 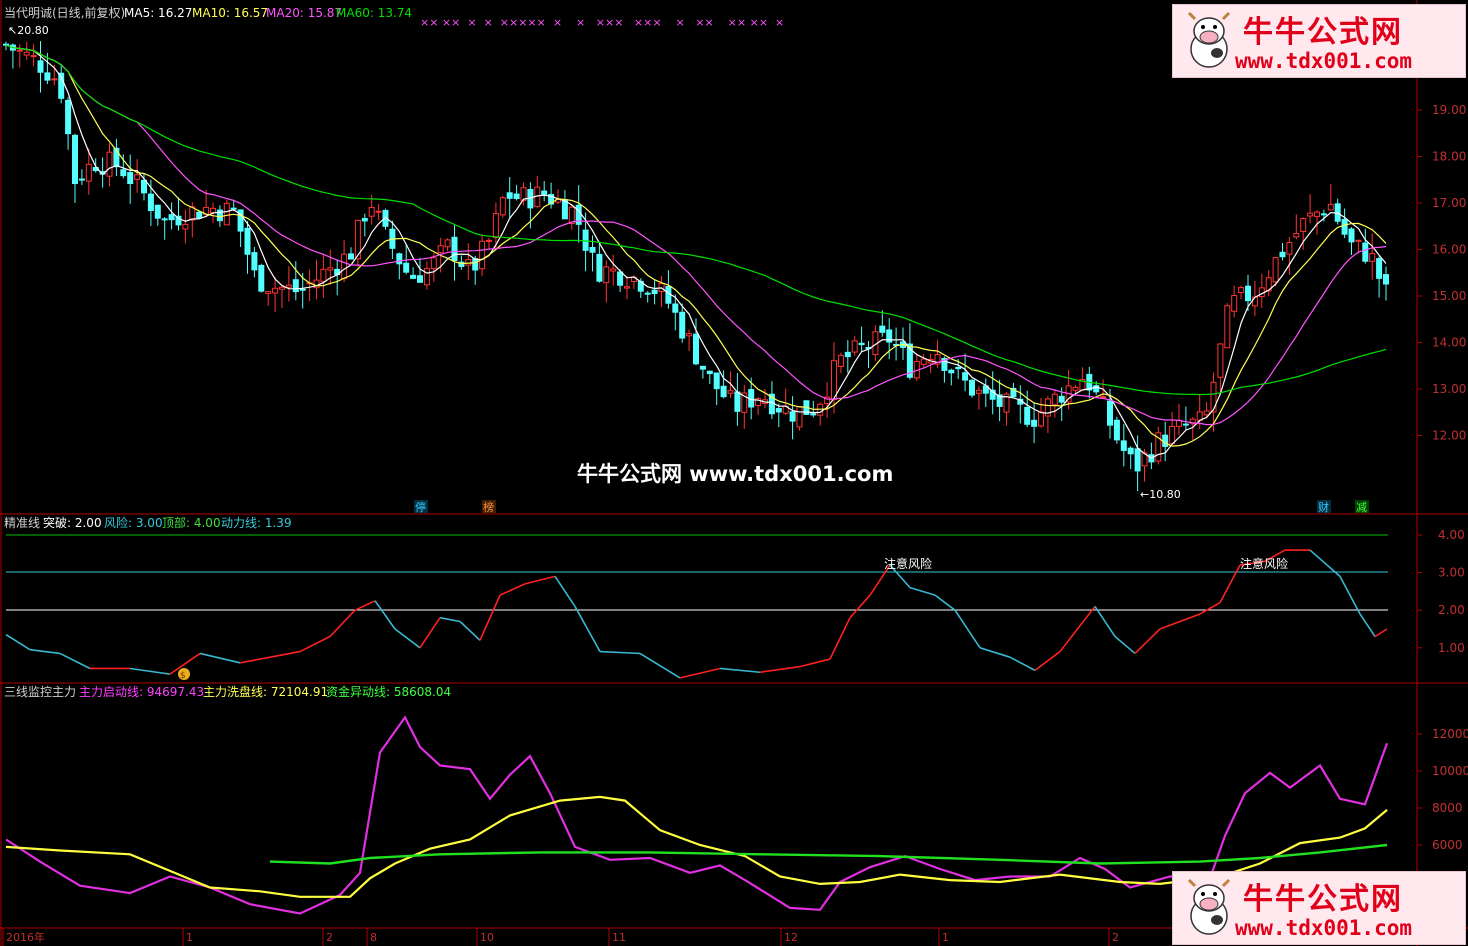 I want to click on date-tick-label: 12, so click(x=791, y=937).